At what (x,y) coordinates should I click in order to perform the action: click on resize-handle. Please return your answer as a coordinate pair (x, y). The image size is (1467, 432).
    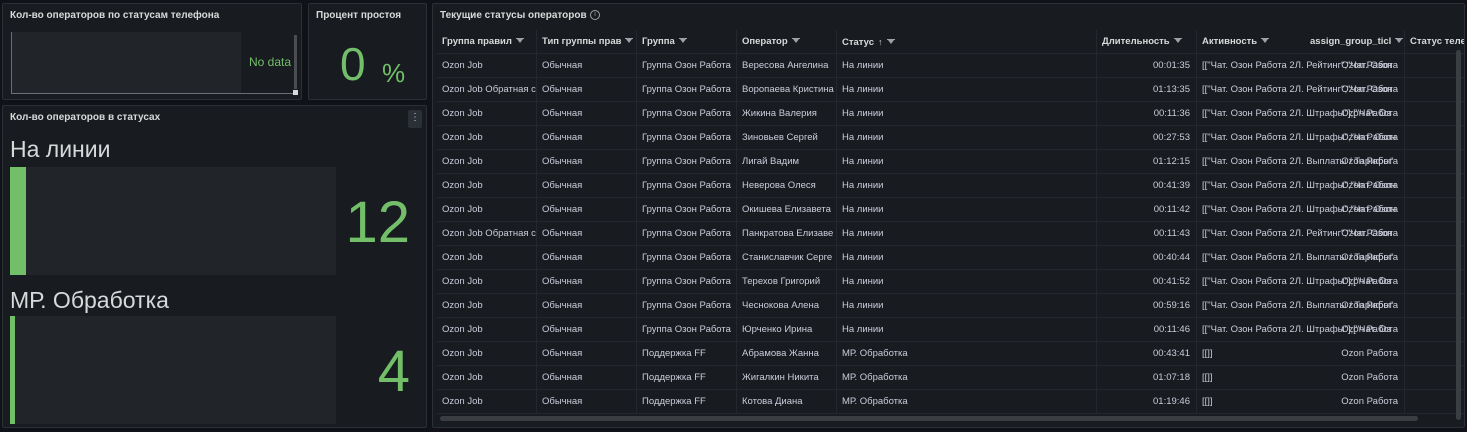
    Looking at the image, I should click on (295, 92).